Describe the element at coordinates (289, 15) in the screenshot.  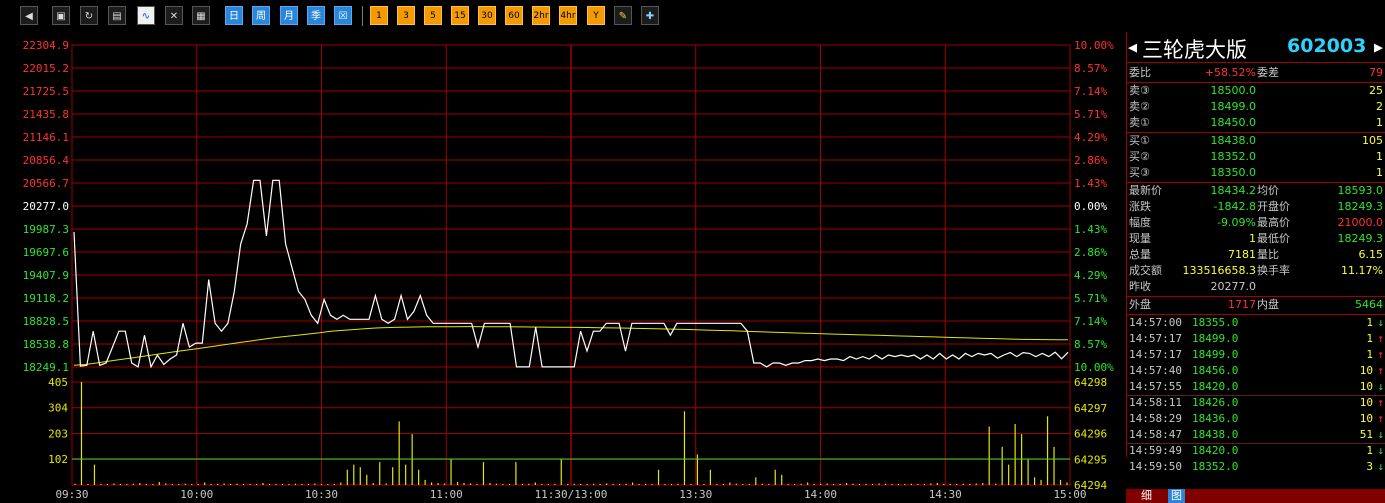
I see `period-button-2: 月` at that location.